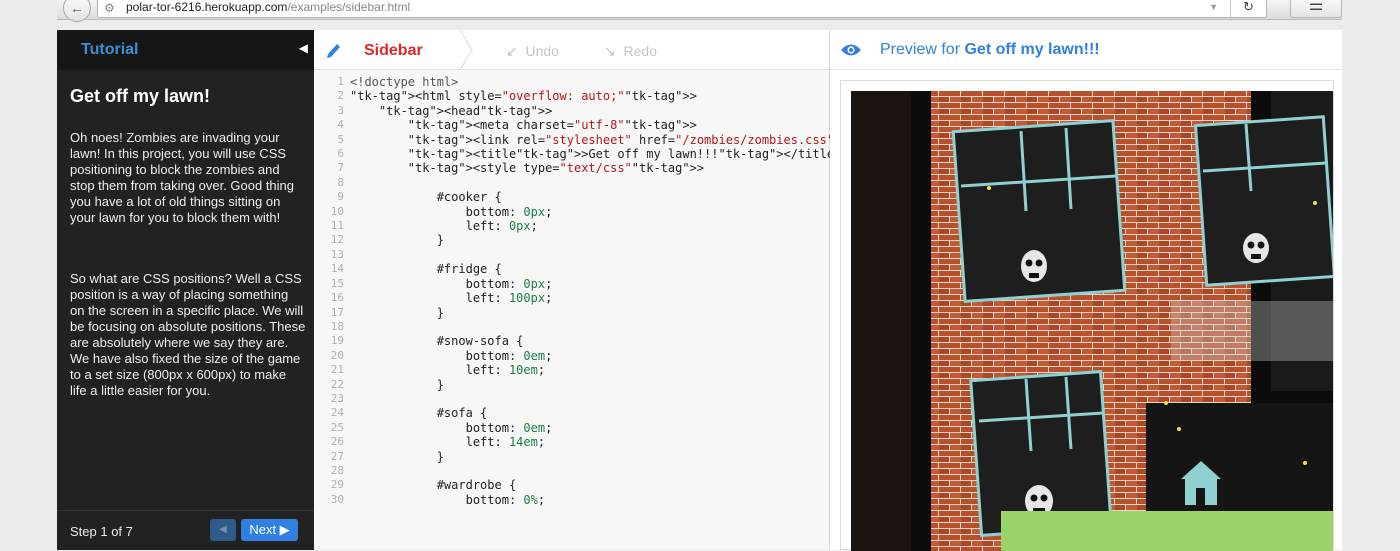 The image size is (1400, 551). I want to click on zombie-icon, so click(1034, 266).